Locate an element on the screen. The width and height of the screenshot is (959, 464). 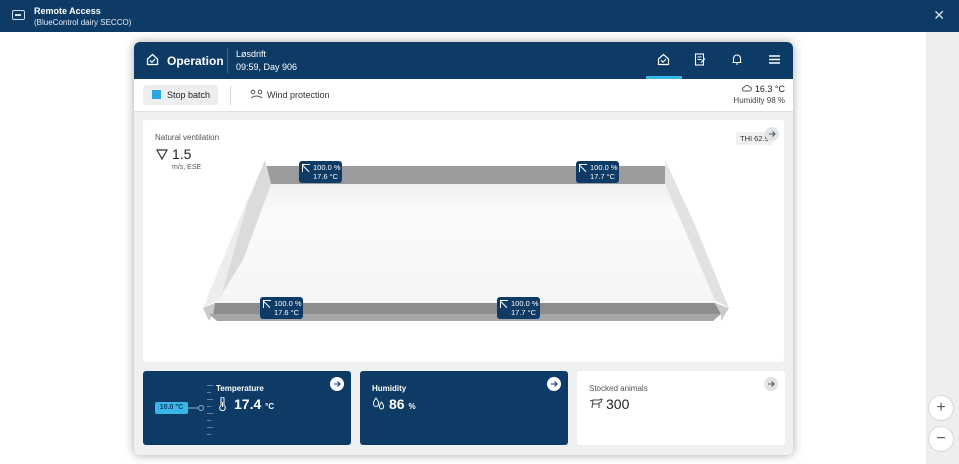
temperature-card: 10.0 °C Temperature 17.4 °C is located at coordinates (247, 408).